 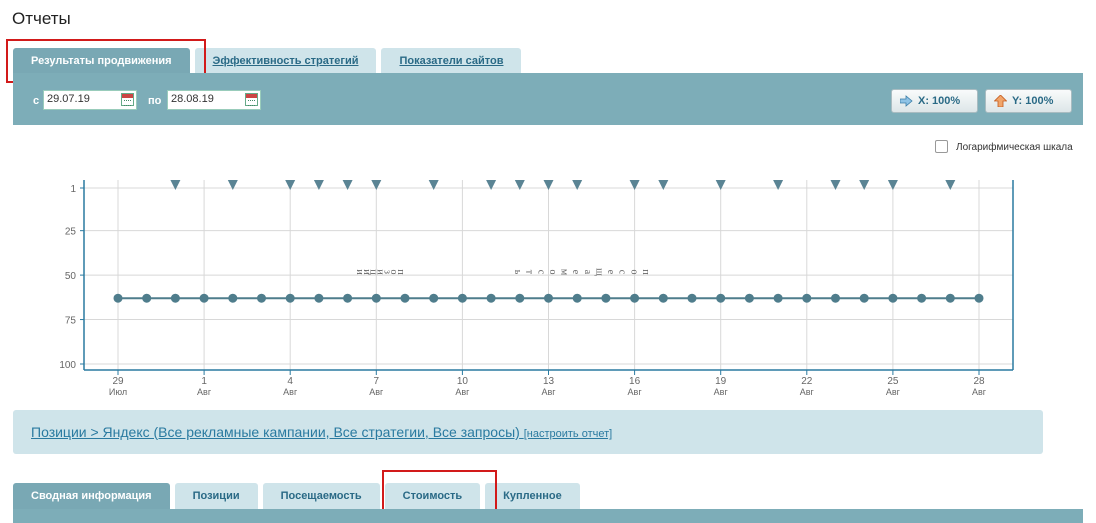 I want to click on tab-cost: Стоимость, so click(x=432, y=496).